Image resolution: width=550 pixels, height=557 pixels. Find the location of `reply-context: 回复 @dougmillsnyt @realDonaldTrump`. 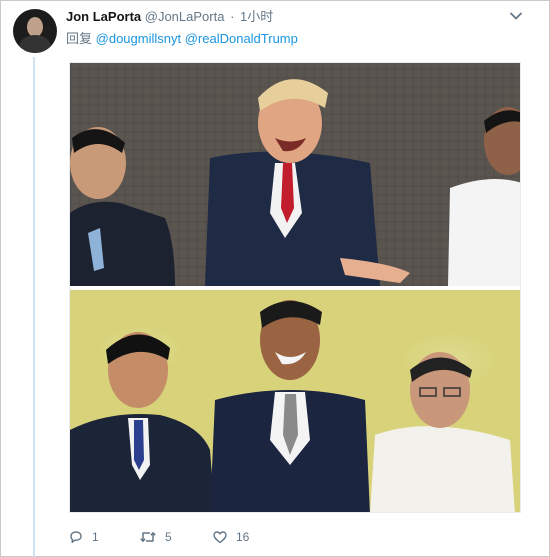

reply-context: 回复 @dougmillsnyt @realDonaldTrump is located at coordinates (182, 39).